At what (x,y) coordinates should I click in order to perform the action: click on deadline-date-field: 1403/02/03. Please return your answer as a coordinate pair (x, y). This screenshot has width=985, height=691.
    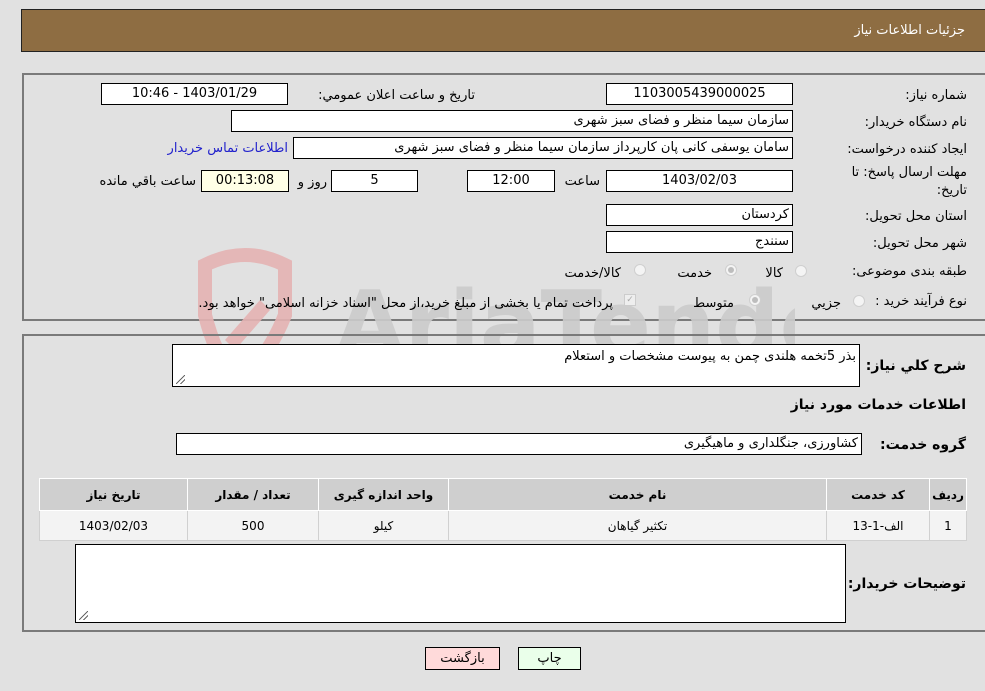
    Looking at the image, I should click on (699, 181).